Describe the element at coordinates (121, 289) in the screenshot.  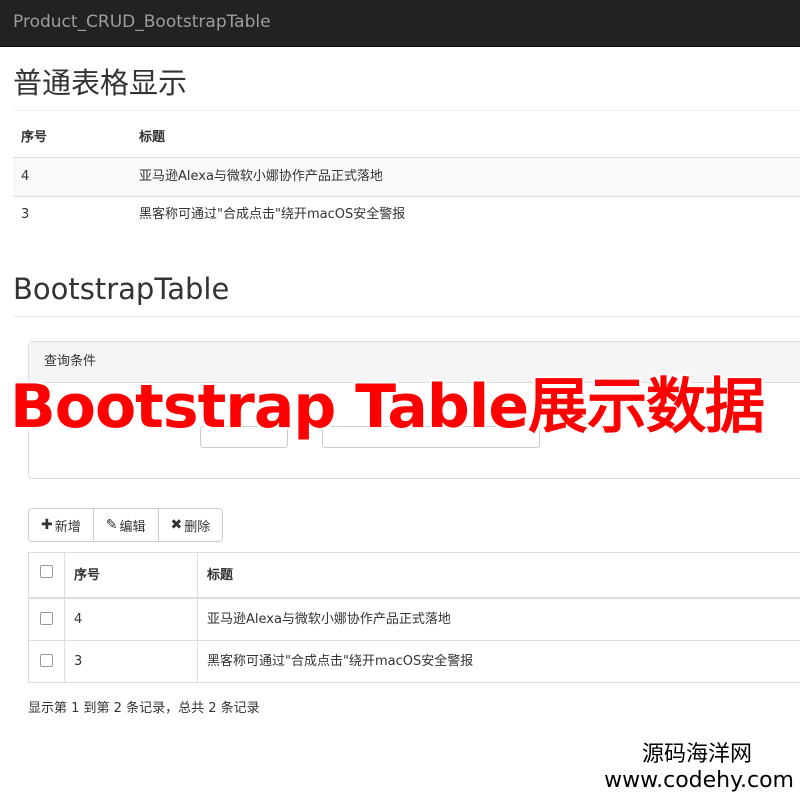
I see `bootstrap-table-heading: BootstrapTable` at that location.